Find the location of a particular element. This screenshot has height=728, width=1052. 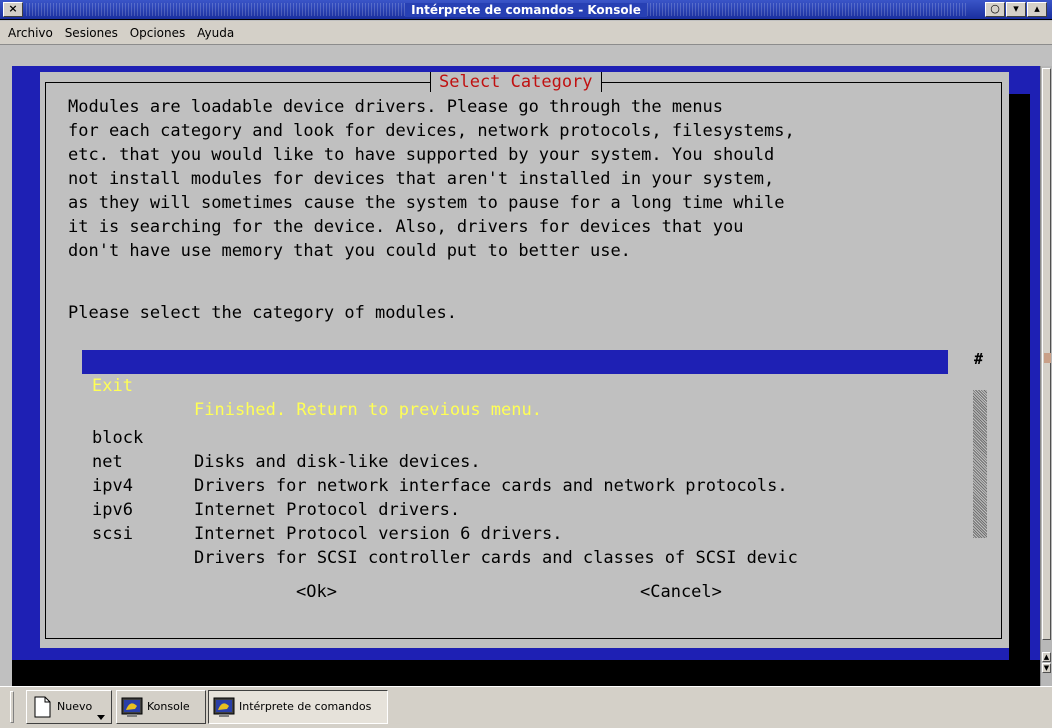

taskbar-konsole-button: Konsole is located at coordinates (161, 707).